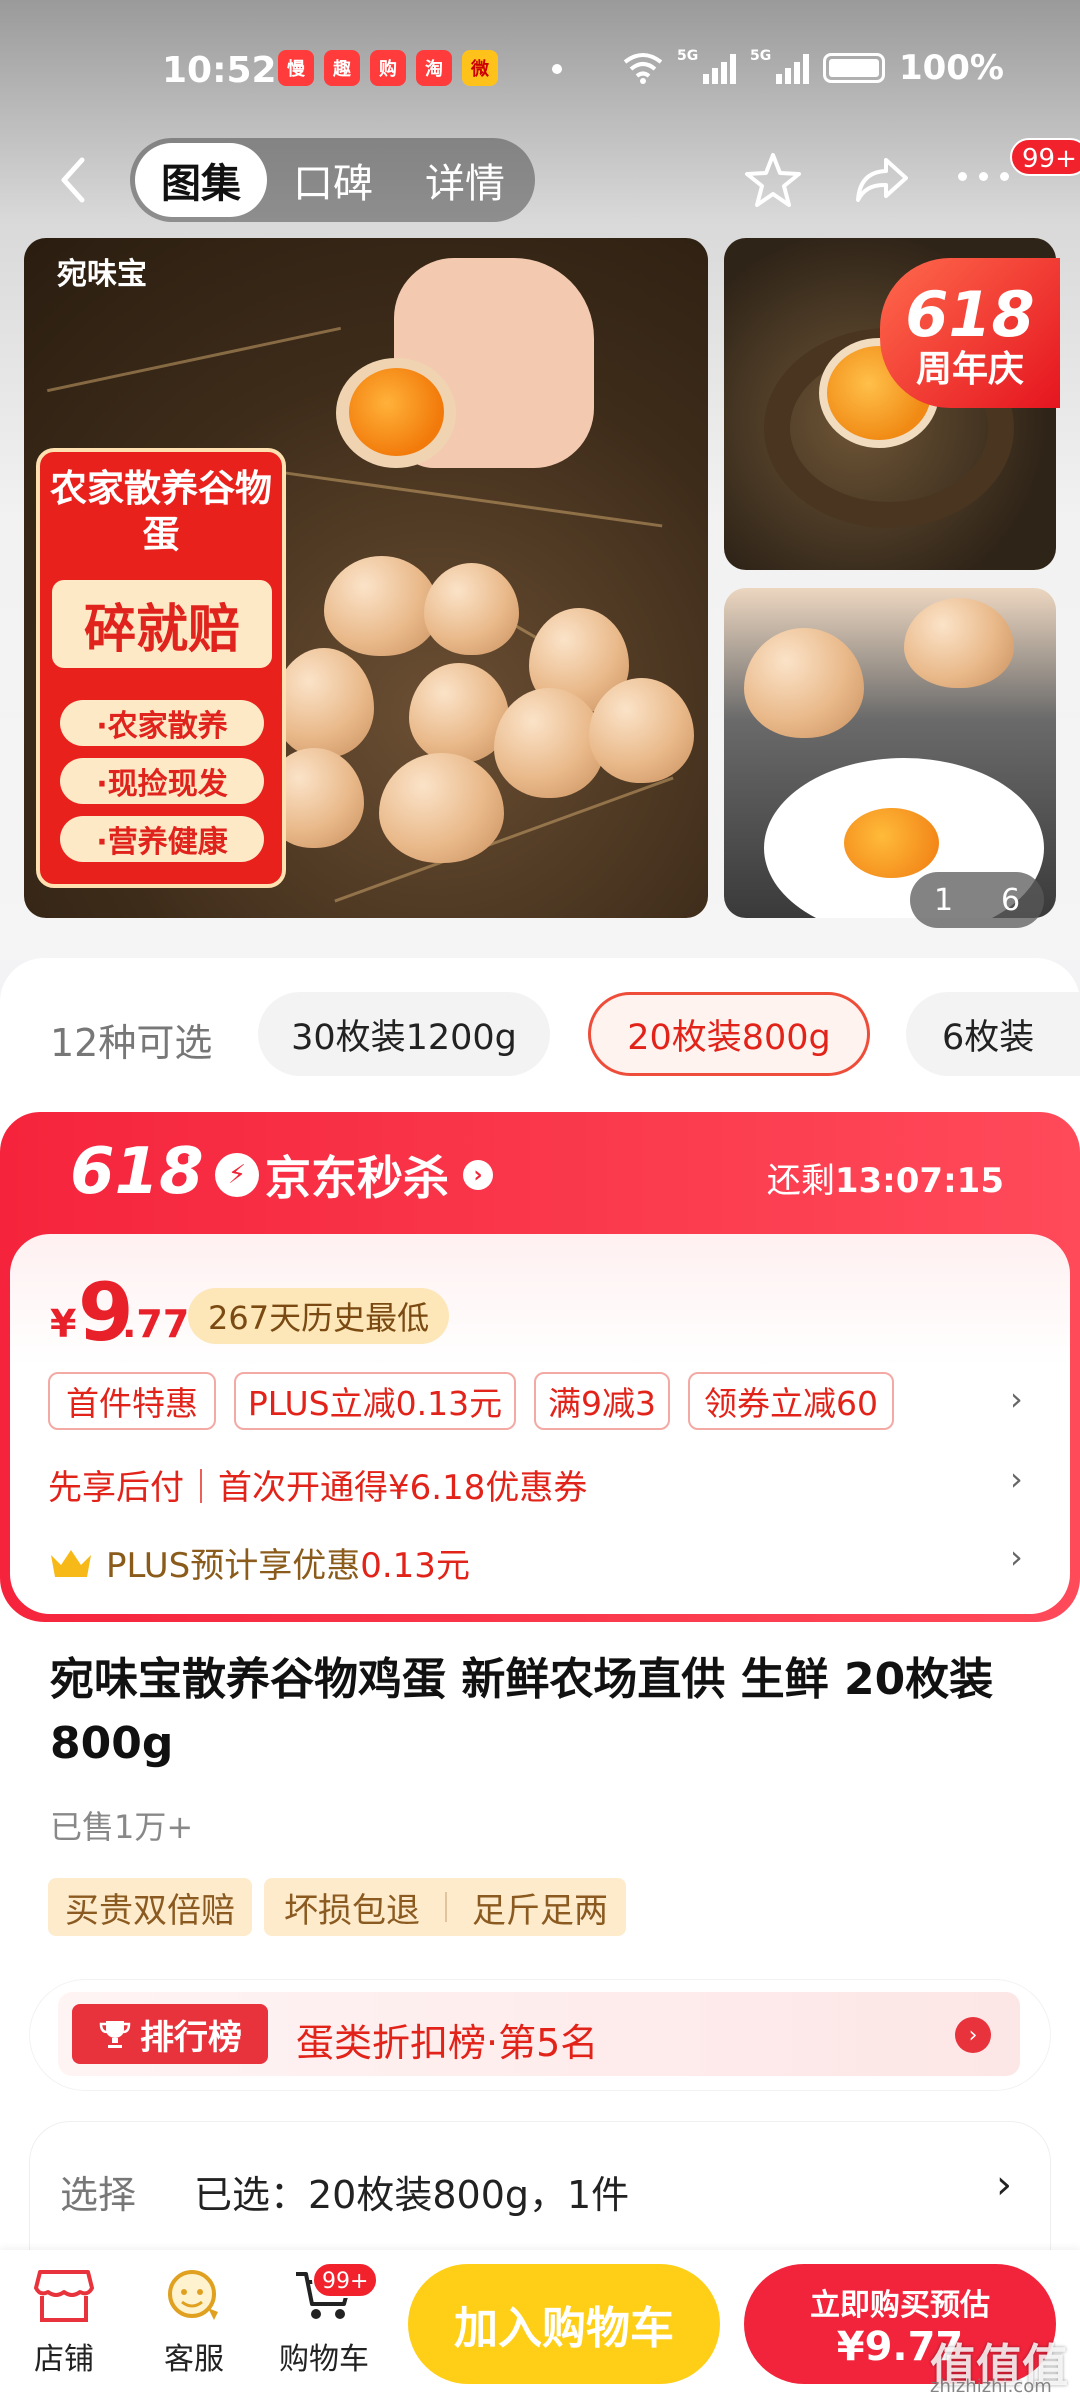 This screenshot has height=2400, width=1080. What do you see at coordinates (64, 2296) in the screenshot?
I see `store-icon` at bounding box center [64, 2296].